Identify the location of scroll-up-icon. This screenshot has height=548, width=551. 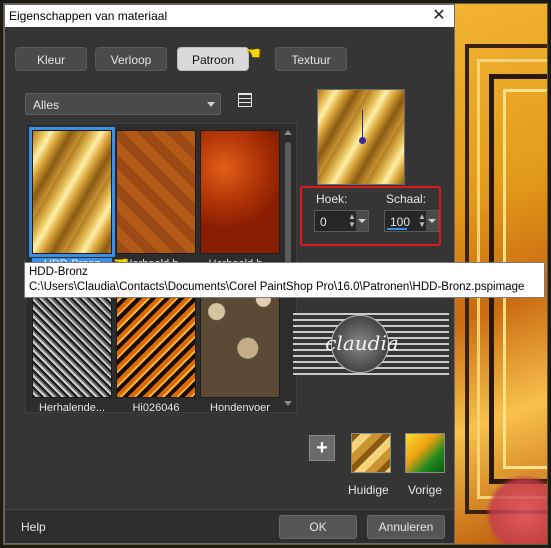
(288, 132).